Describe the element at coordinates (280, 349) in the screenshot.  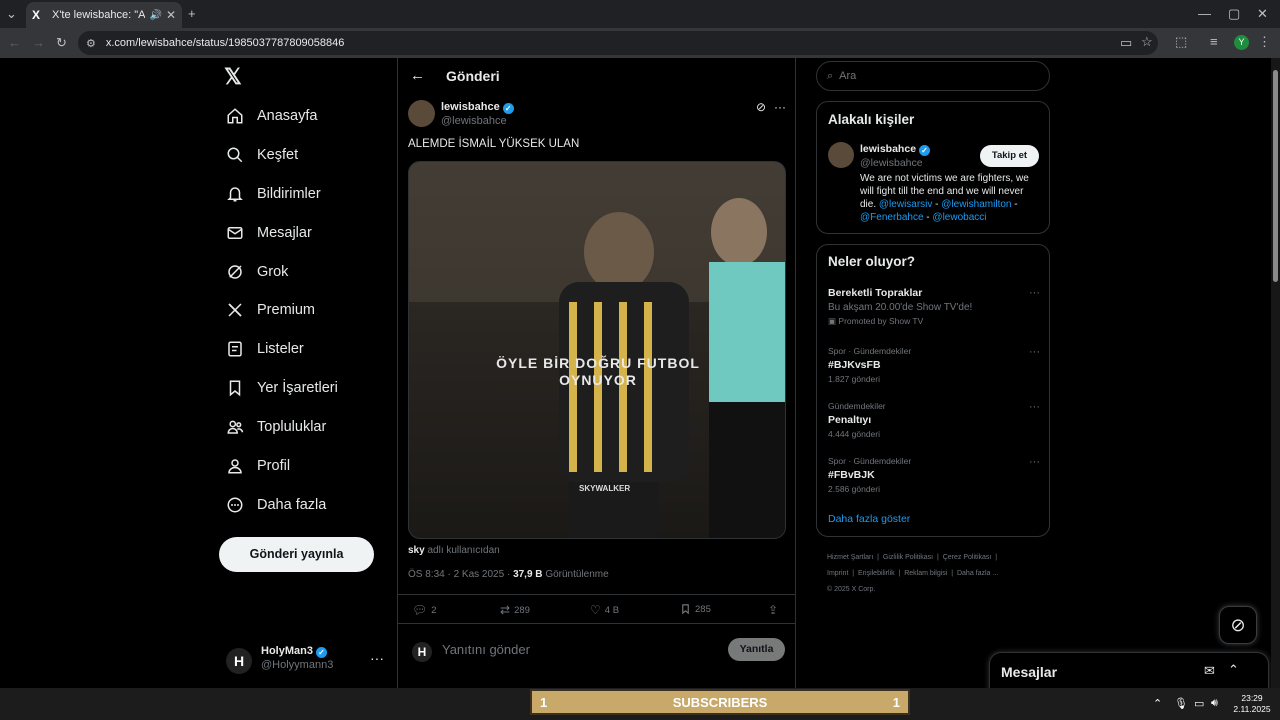
I see `nav-label: Listeler` at that location.